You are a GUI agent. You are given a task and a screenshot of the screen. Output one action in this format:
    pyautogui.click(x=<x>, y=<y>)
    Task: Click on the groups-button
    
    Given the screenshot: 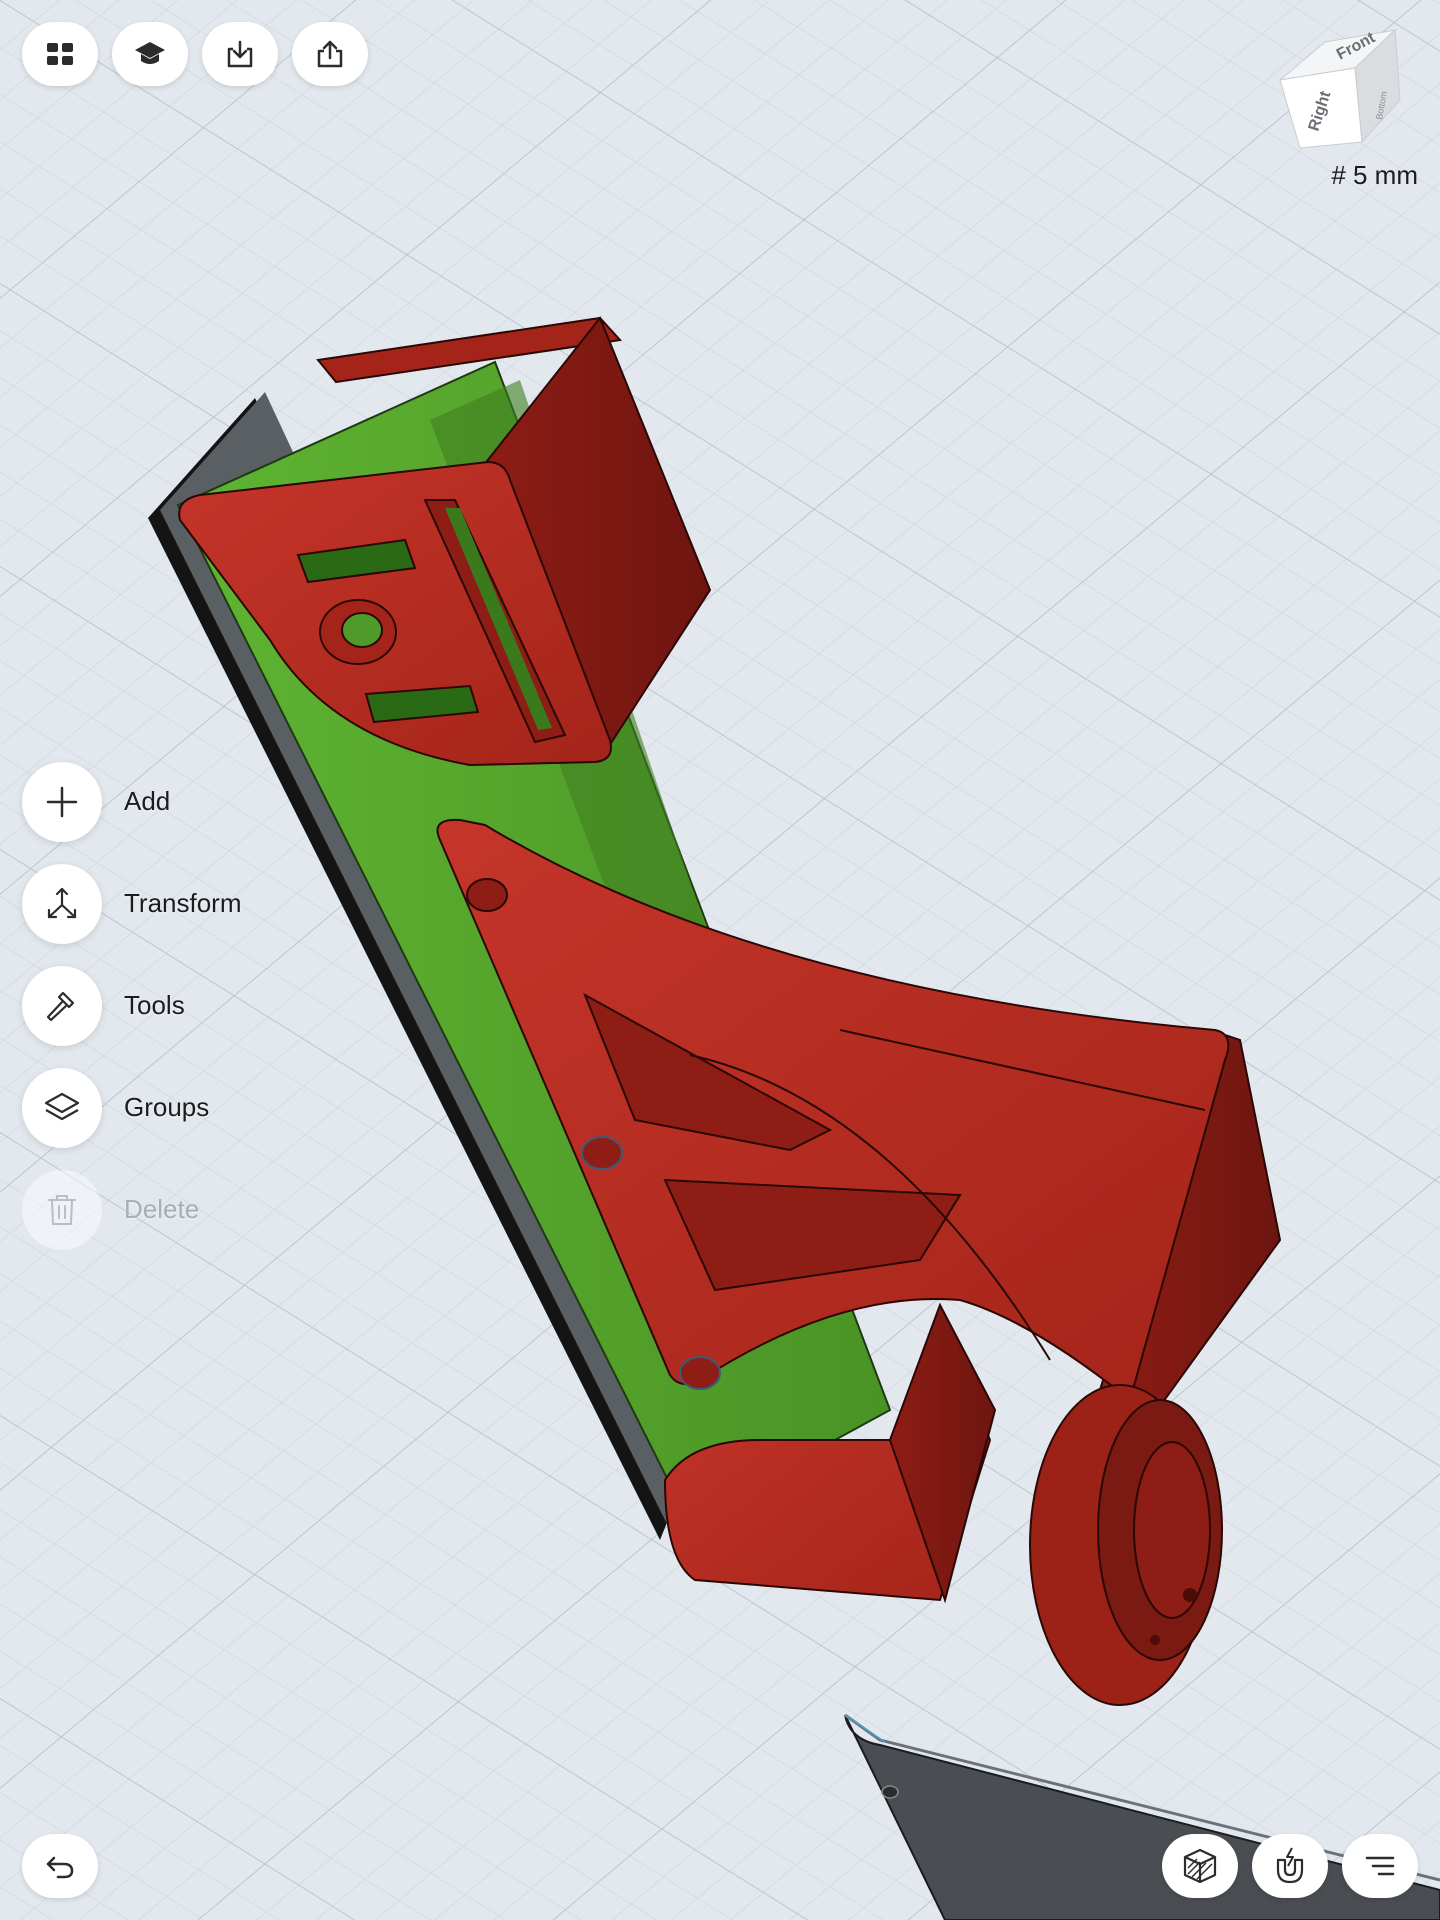 What is the action you would take?
    pyautogui.click(x=62, y=1108)
    